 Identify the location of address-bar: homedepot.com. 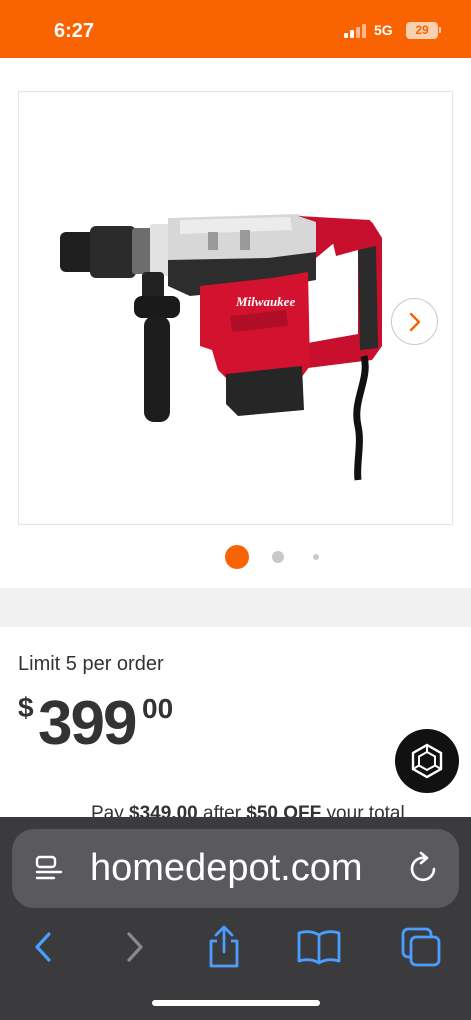
(235, 868).